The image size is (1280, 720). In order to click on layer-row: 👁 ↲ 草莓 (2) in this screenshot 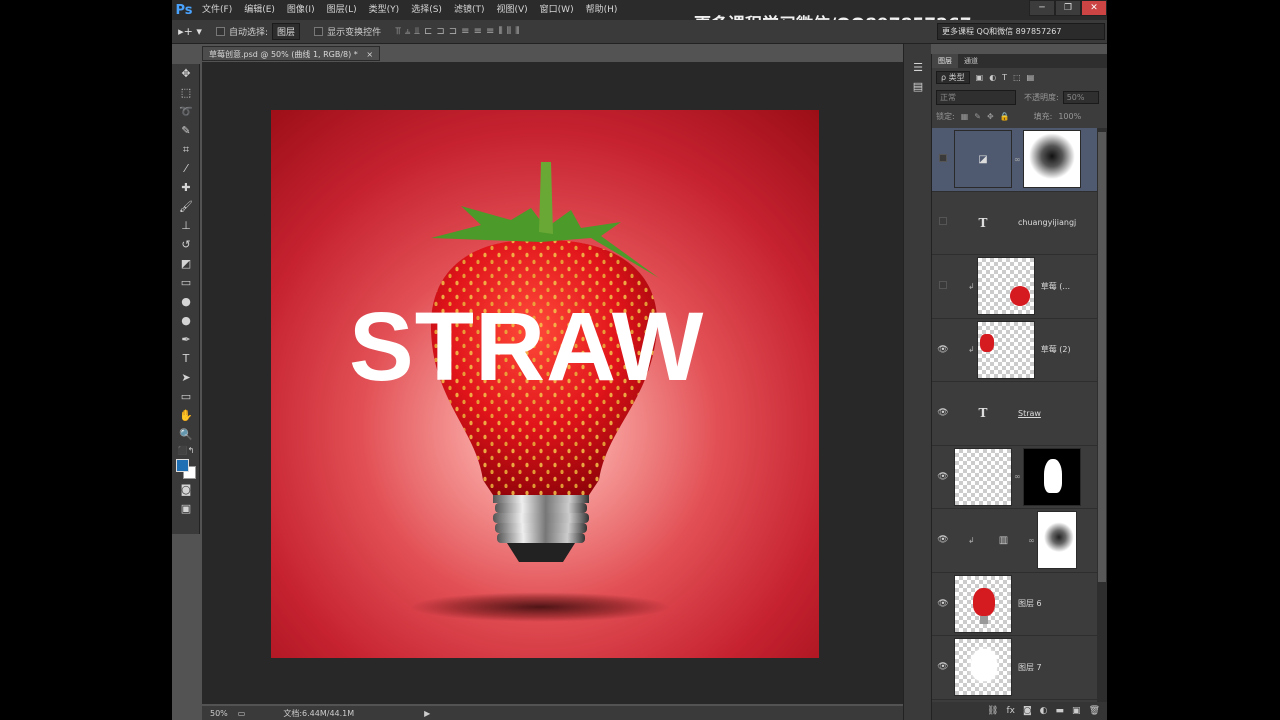, I will do `click(1014, 350)`.